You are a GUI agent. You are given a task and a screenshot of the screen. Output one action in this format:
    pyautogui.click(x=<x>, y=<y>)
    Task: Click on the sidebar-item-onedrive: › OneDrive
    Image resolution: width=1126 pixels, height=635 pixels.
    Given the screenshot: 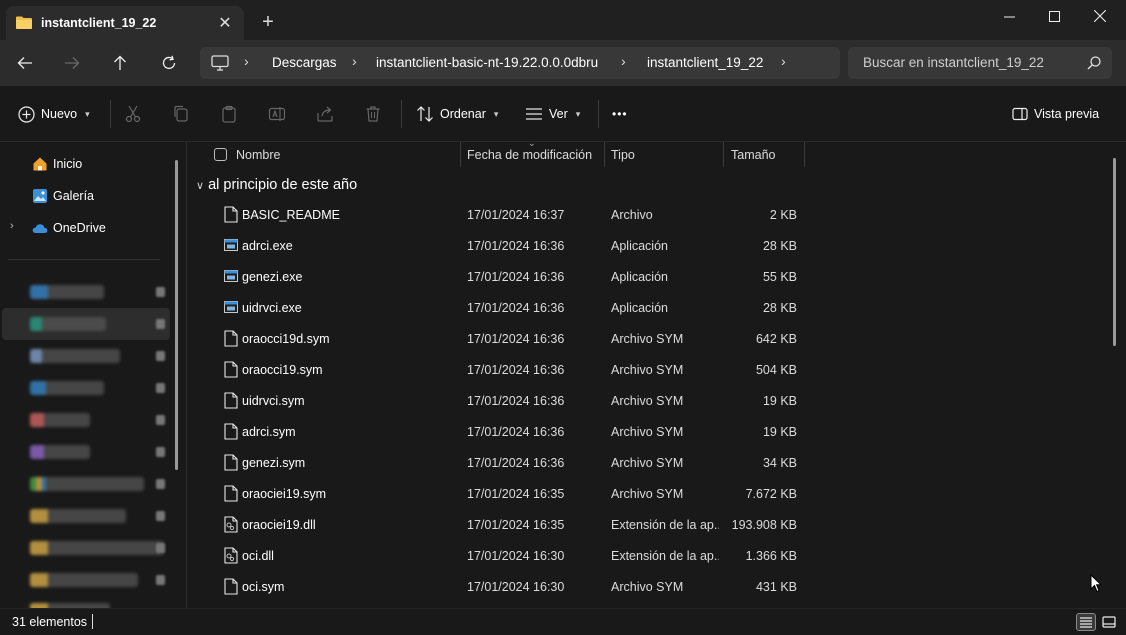 What is the action you would take?
    pyautogui.click(x=85, y=228)
    